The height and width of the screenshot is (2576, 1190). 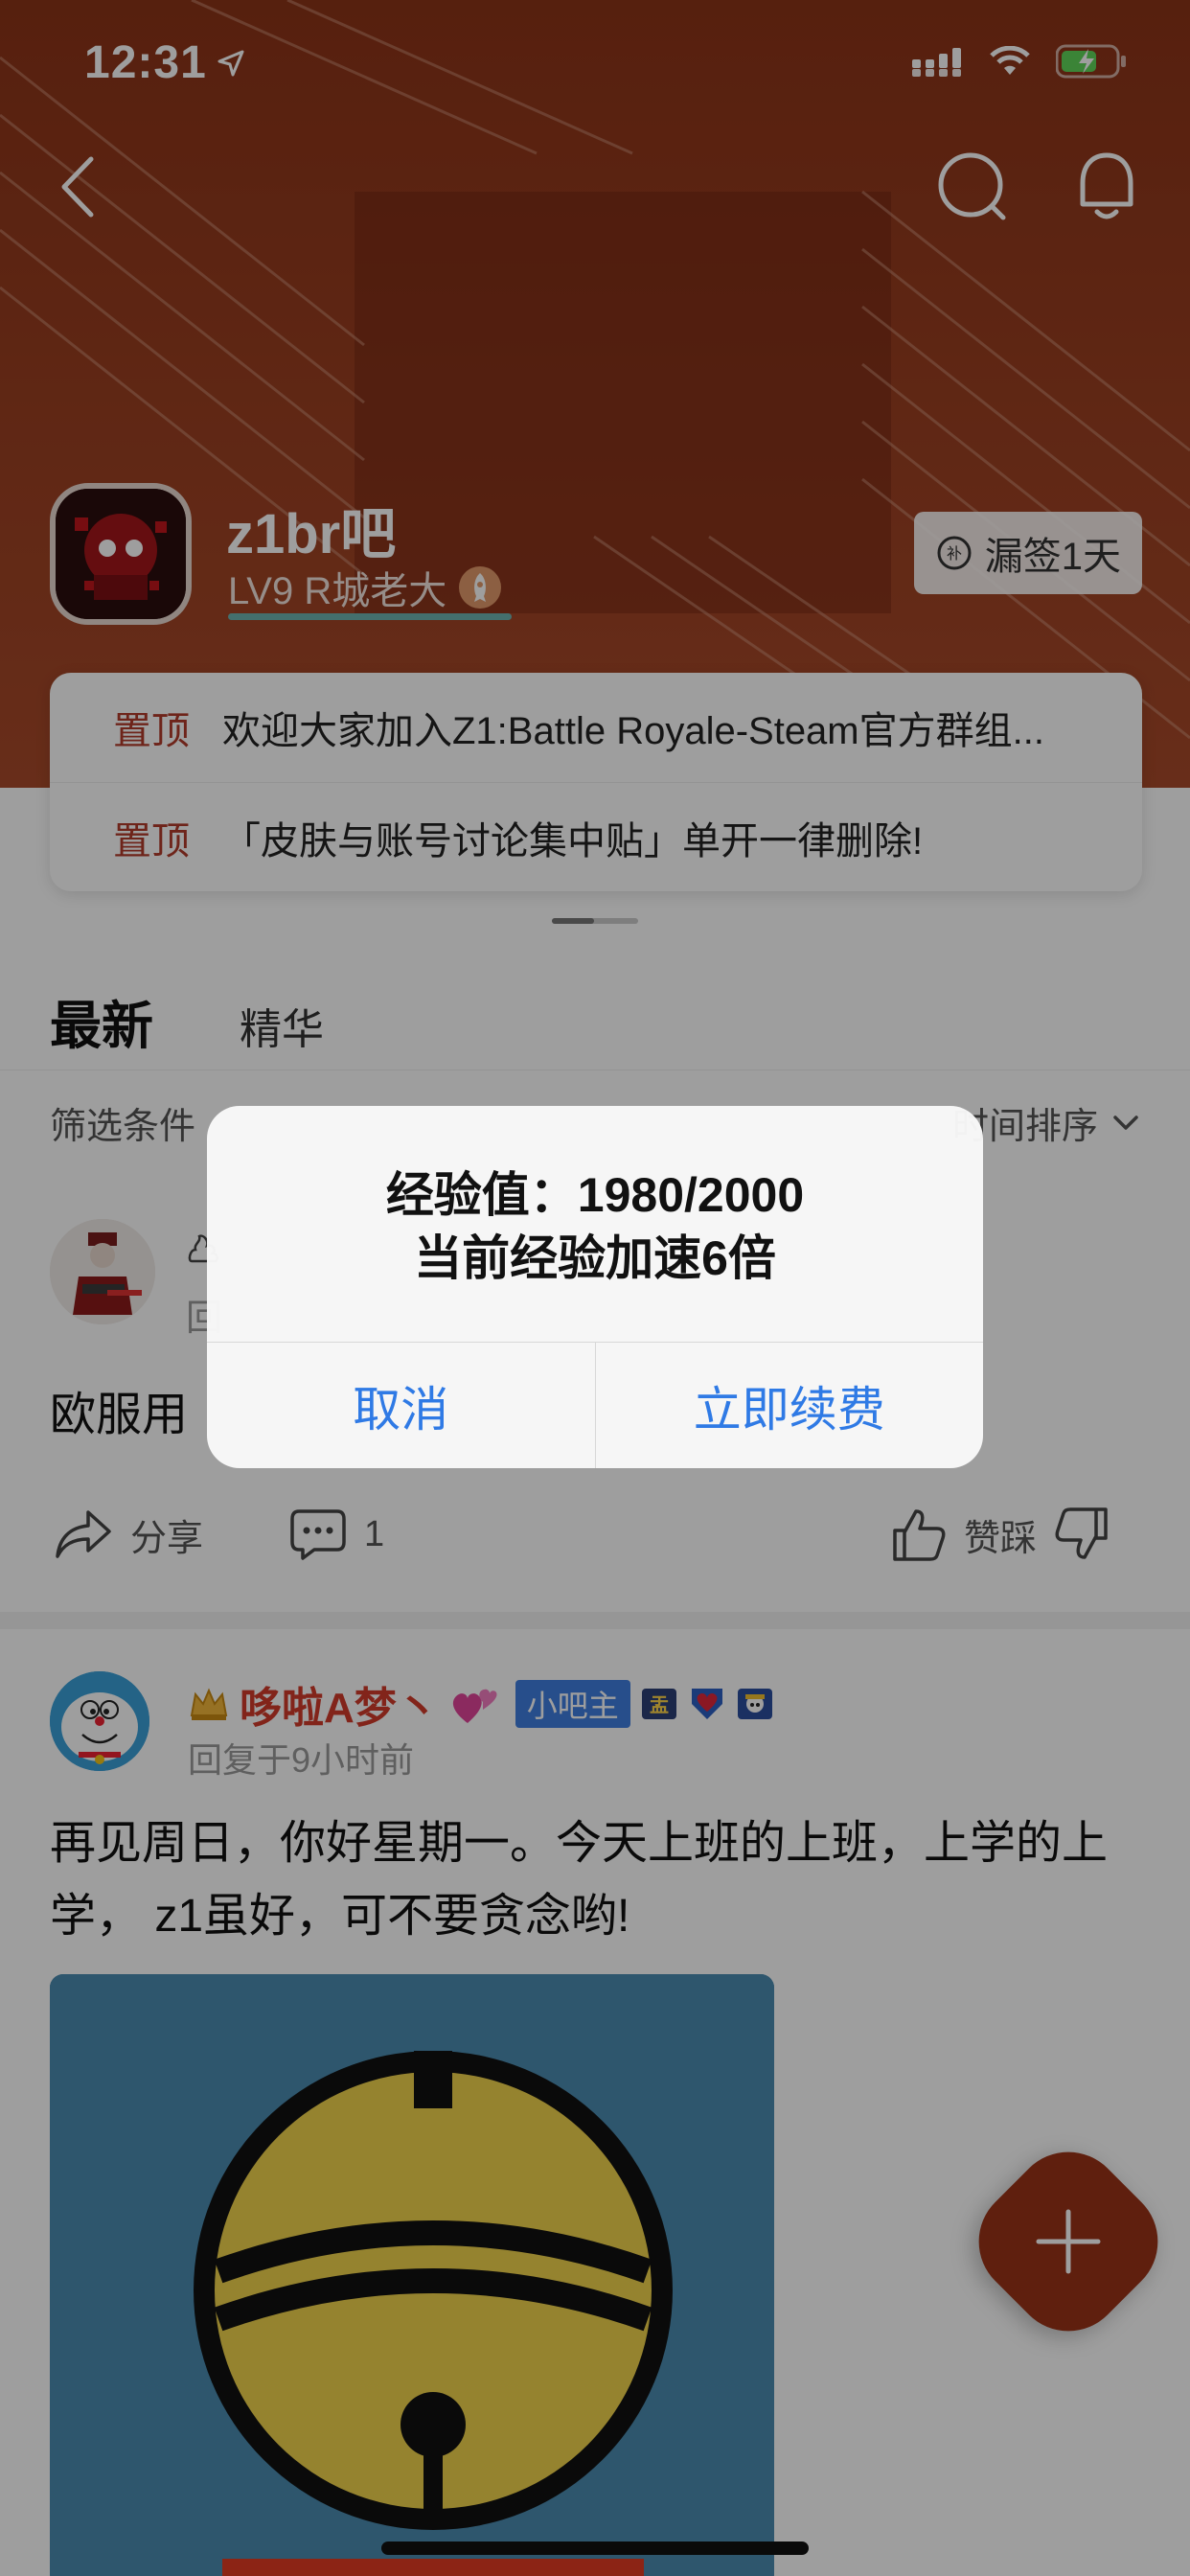 I want to click on dialog-message: 经验值：1980/2000 当前经验加速6倍, so click(x=595, y=1226).